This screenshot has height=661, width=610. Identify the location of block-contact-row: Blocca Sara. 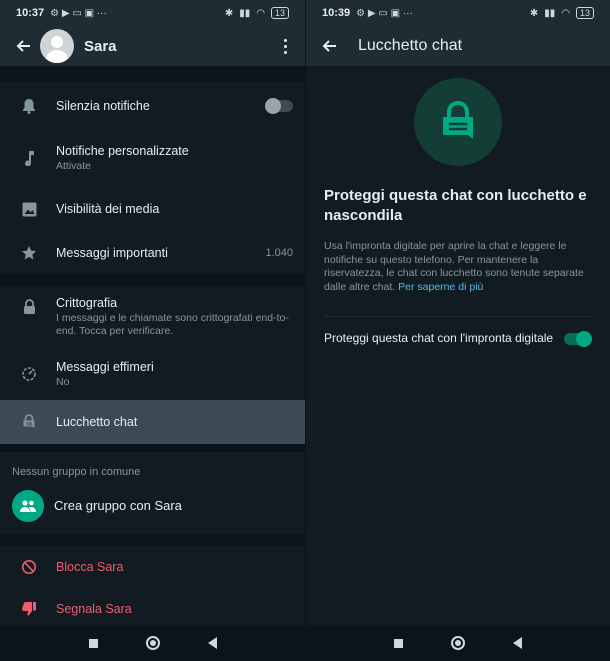
(152, 567).